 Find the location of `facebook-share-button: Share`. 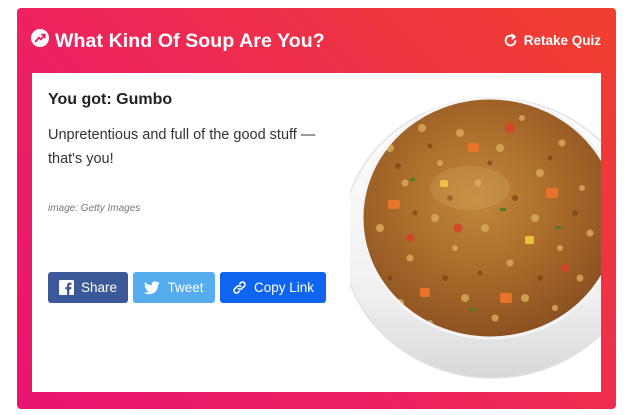

facebook-share-button: Share is located at coordinates (88, 287).